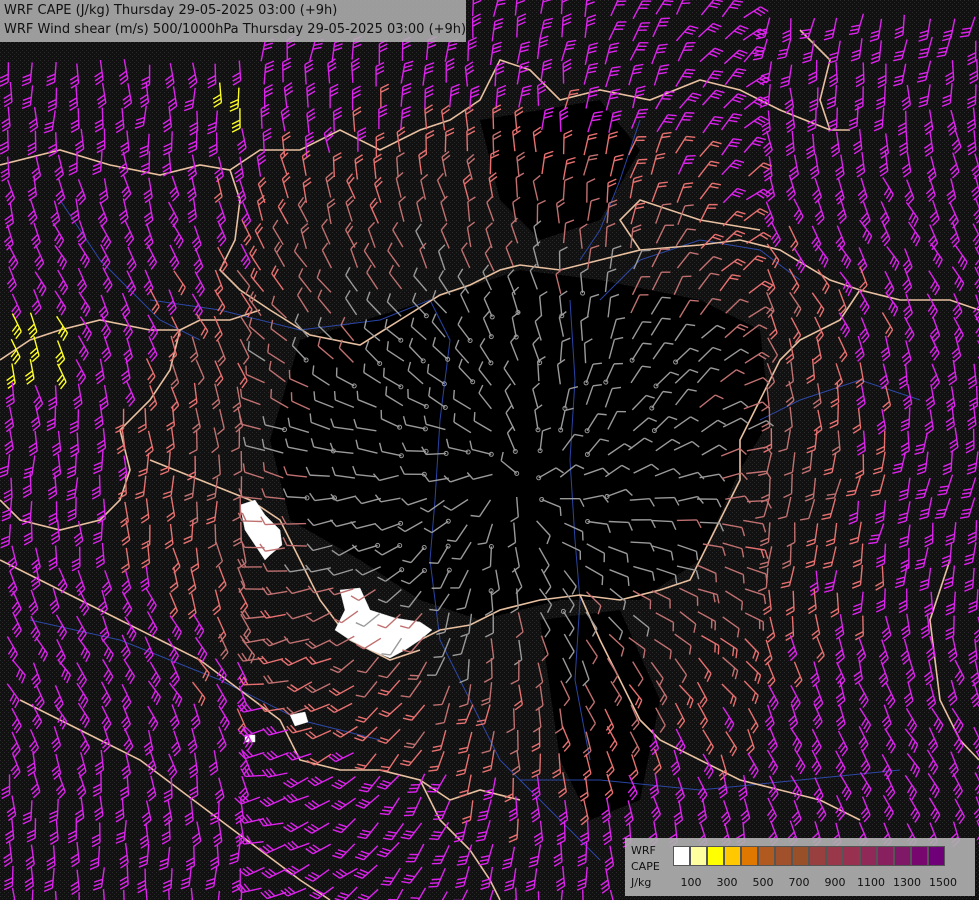 This screenshot has width=979, height=900. What do you see at coordinates (691, 882) in the screenshot?
I see `legend-tick-label: 100` at bounding box center [691, 882].